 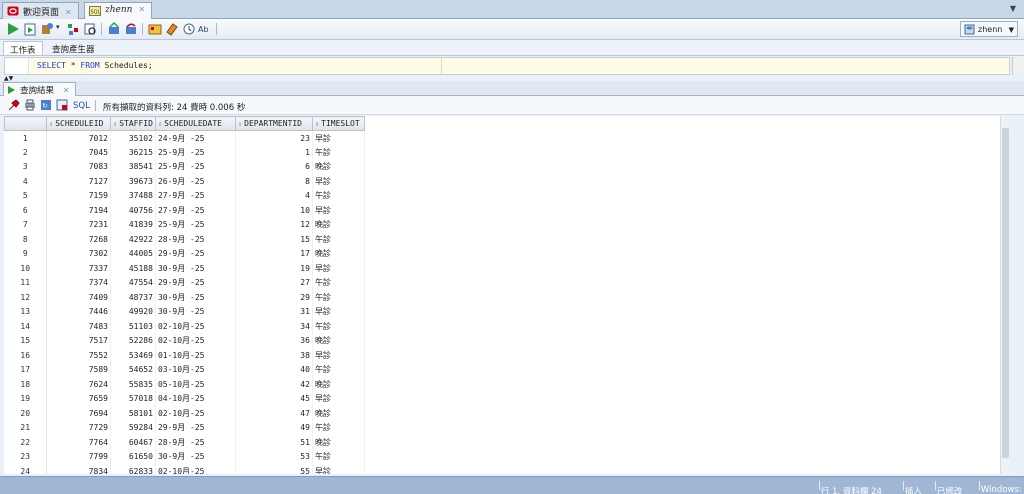 What do you see at coordinates (1005, 293) in the screenshot?
I see `scrollbar-thumb` at bounding box center [1005, 293].